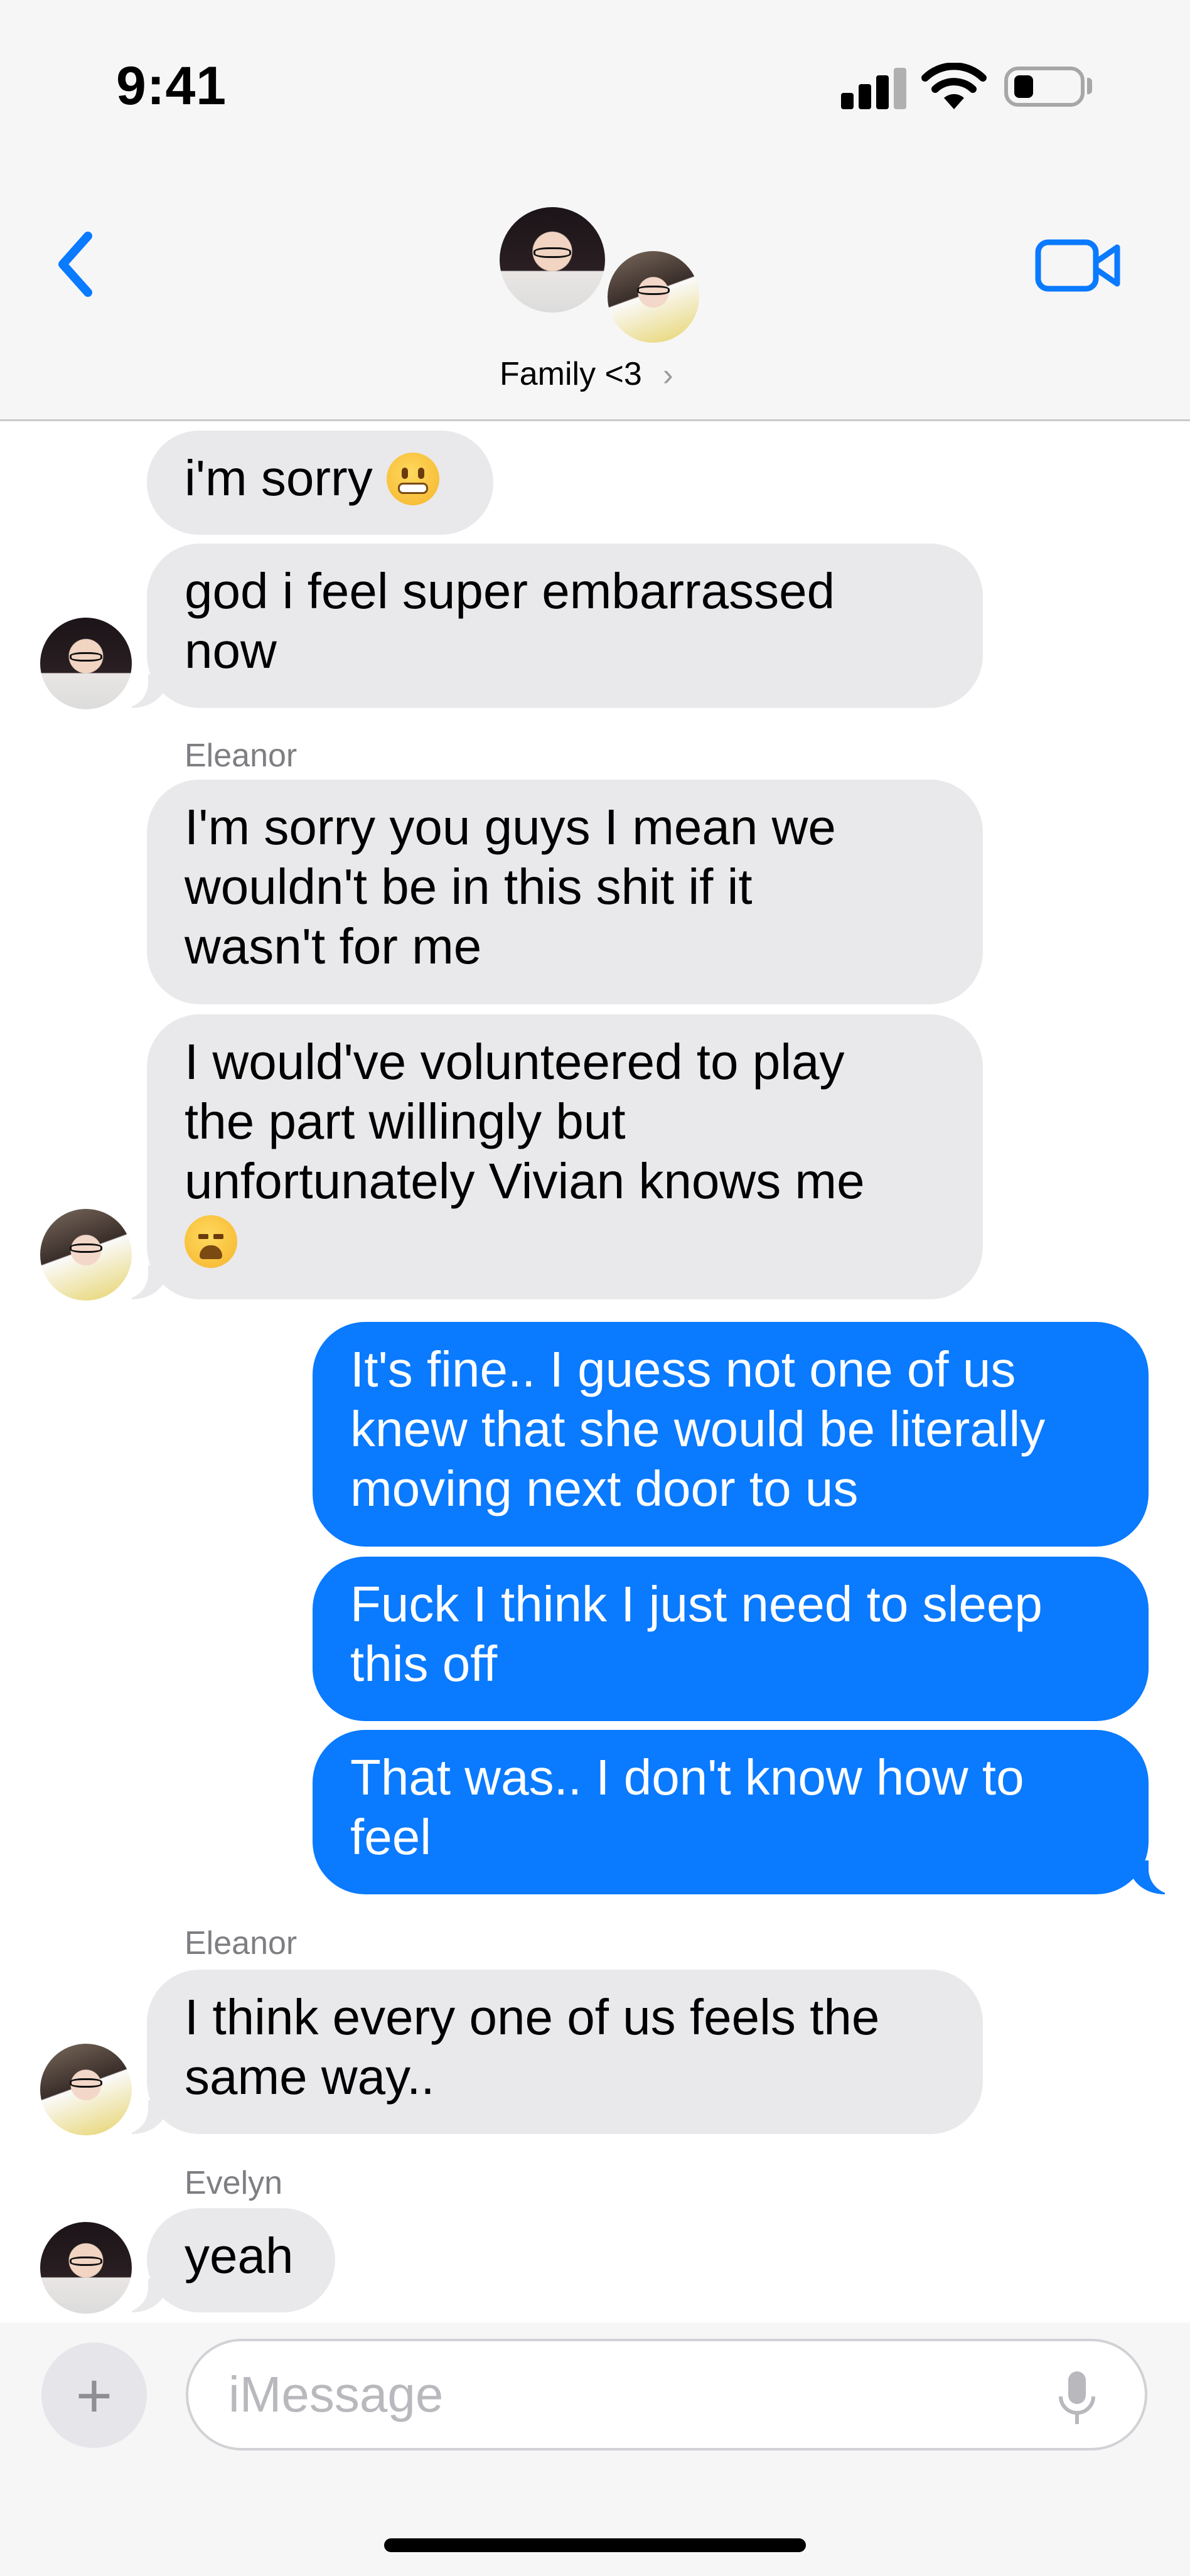 The image size is (1190, 2576). What do you see at coordinates (954, 86) in the screenshot?
I see `wifi-icon` at bounding box center [954, 86].